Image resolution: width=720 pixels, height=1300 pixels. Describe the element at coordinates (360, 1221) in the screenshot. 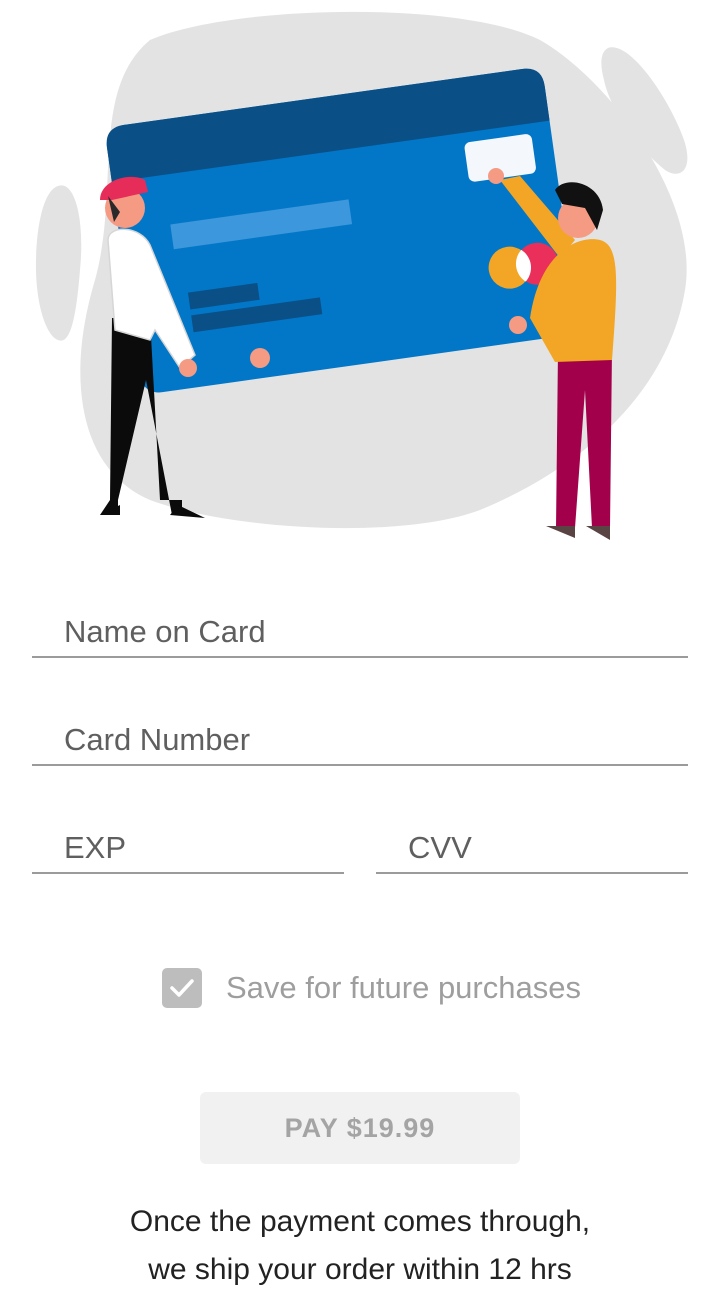

I see `shipping-note-line1: Once the payment comes through,` at that location.